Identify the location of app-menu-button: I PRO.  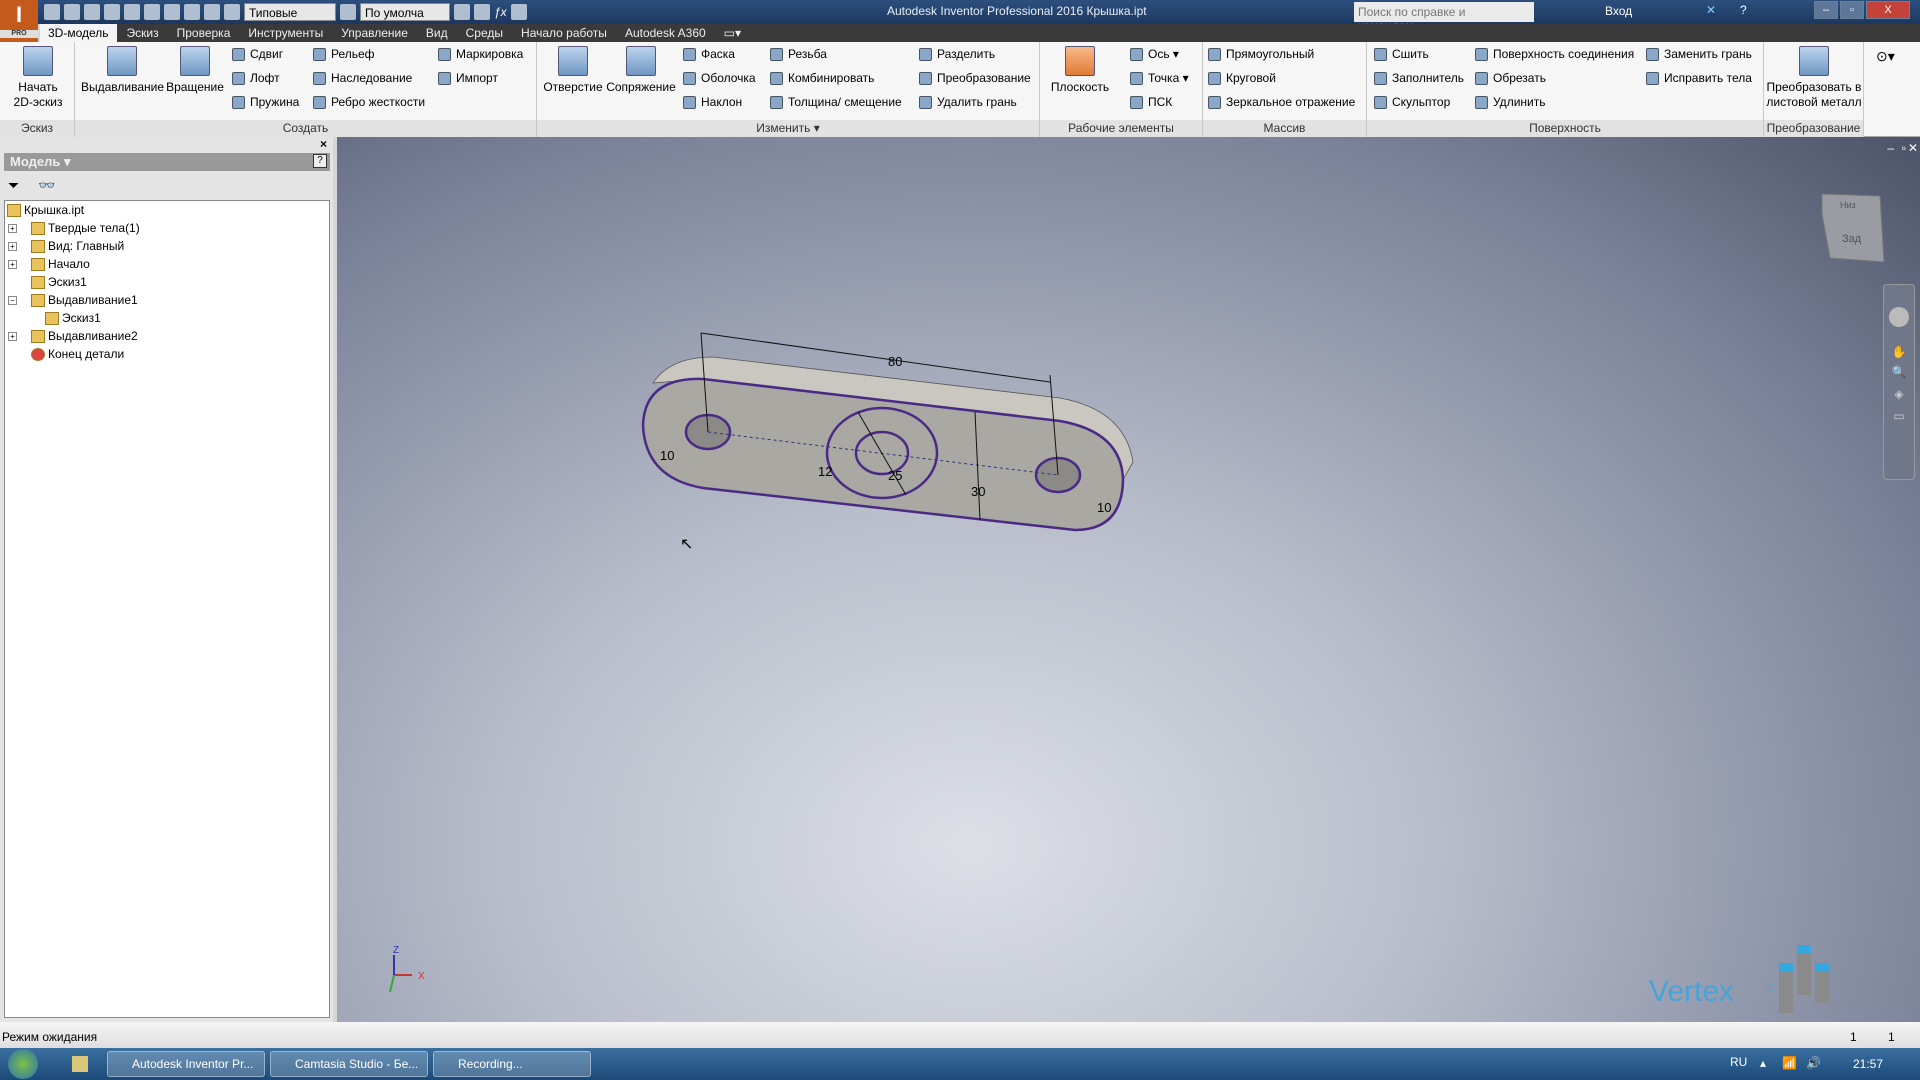
(19, 21).